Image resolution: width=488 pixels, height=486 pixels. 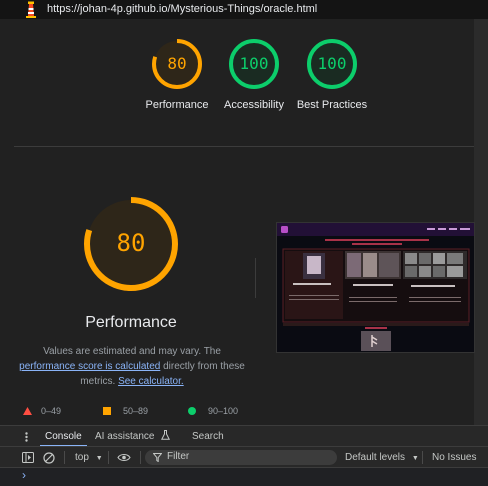 I want to click on tab-search: Search, so click(x=208, y=436).